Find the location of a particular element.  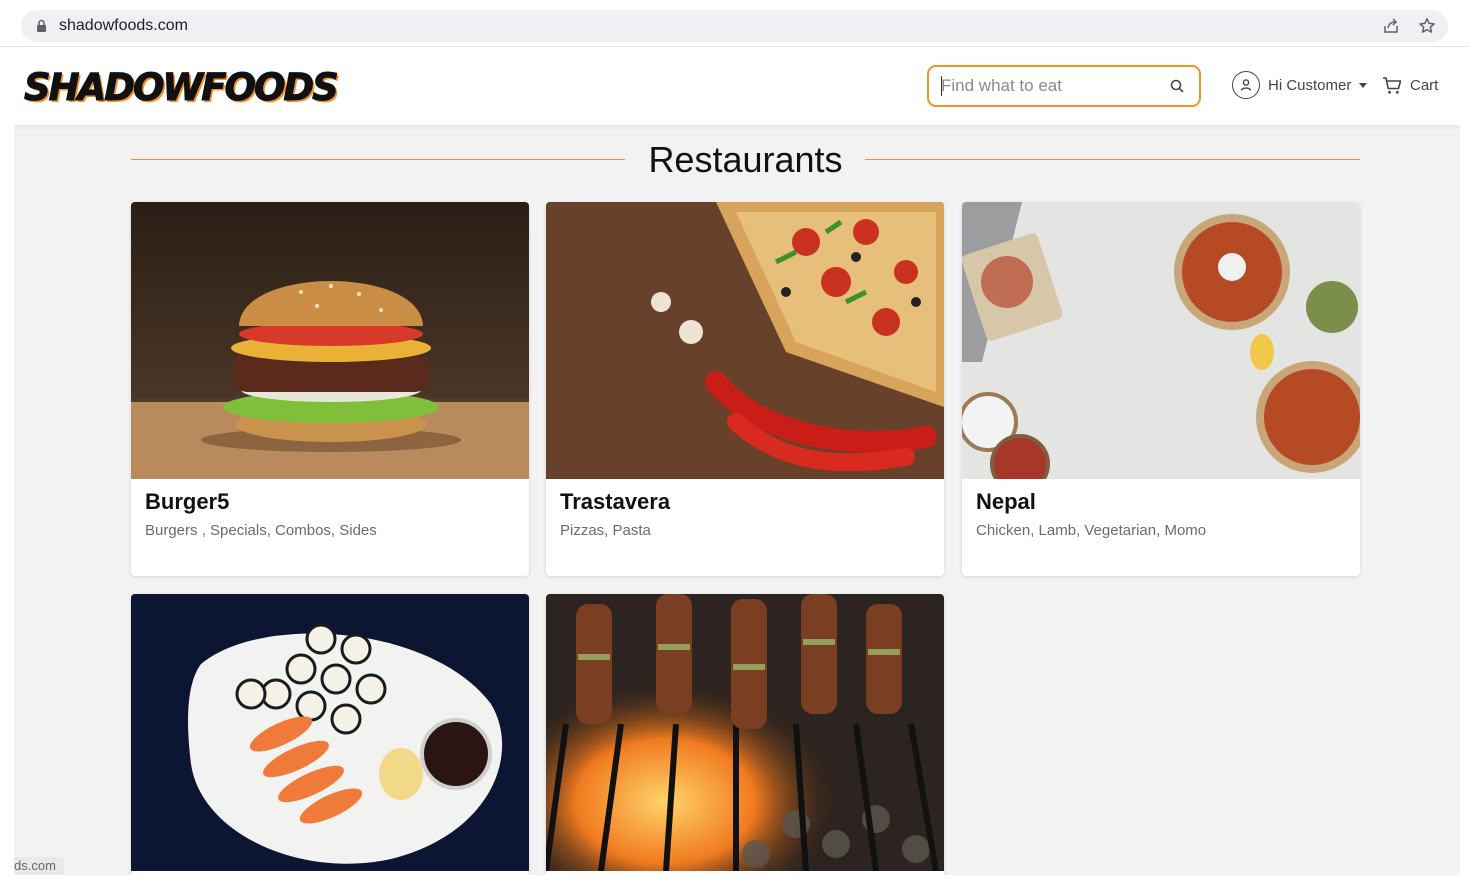

search-box is located at coordinates (1064, 86).